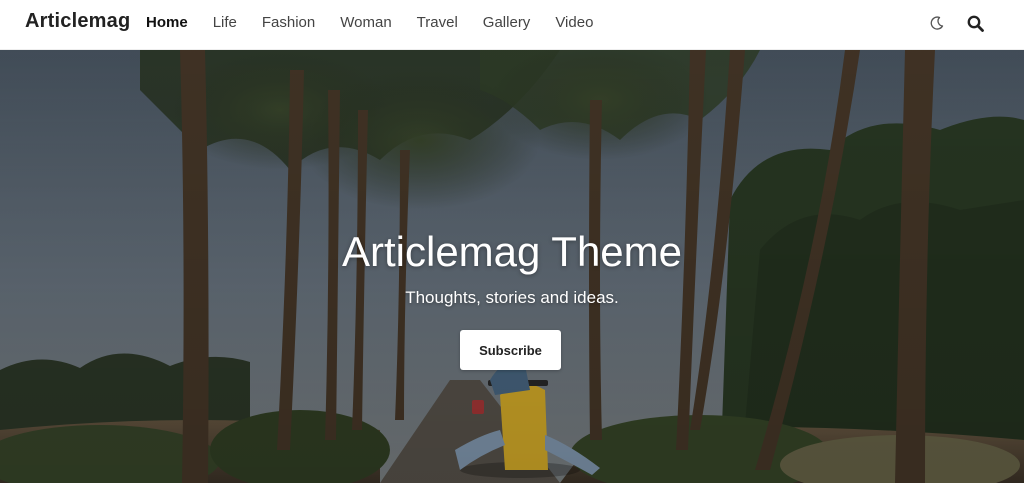 The image size is (1024, 483). Describe the element at coordinates (574, 23) in the screenshot. I see `nav-item-video: Video` at that location.